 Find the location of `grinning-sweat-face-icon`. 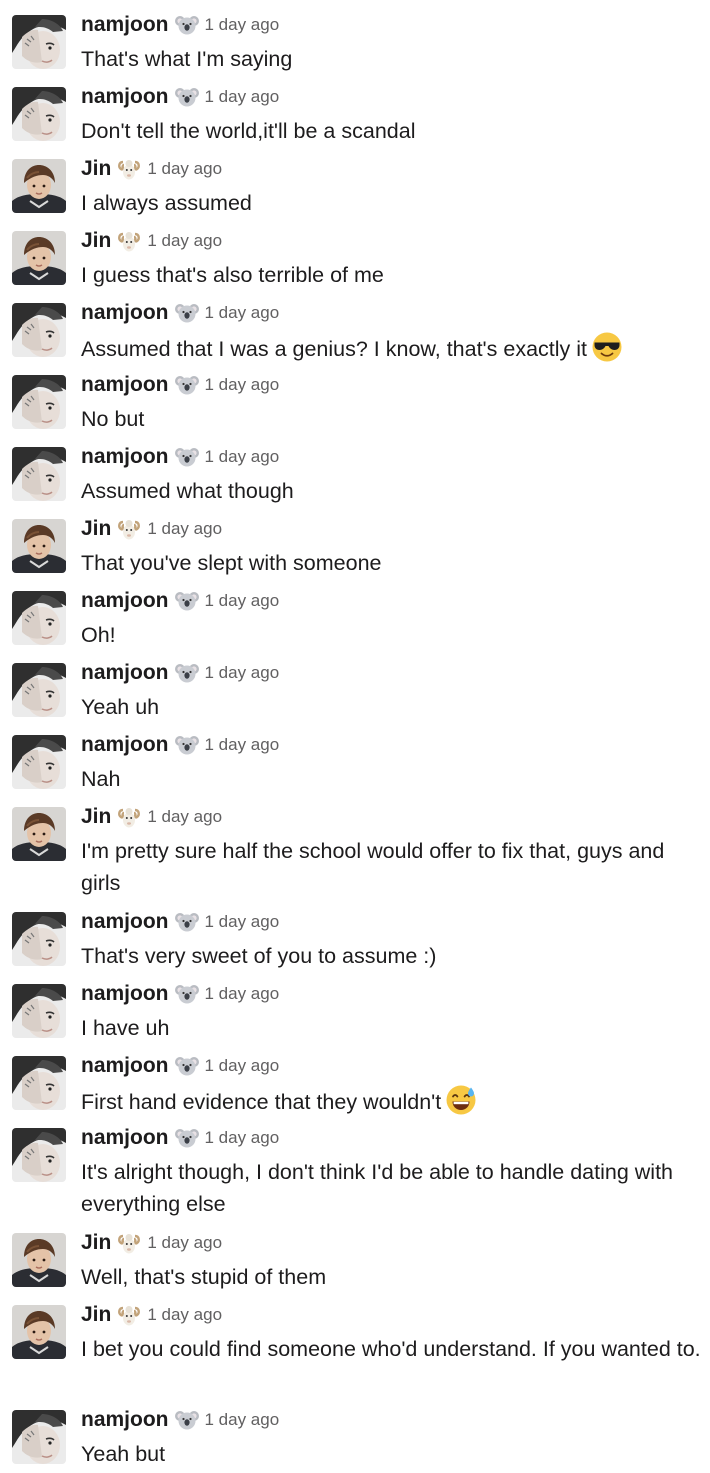

grinning-sweat-face-icon is located at coordinates (461, 1100).